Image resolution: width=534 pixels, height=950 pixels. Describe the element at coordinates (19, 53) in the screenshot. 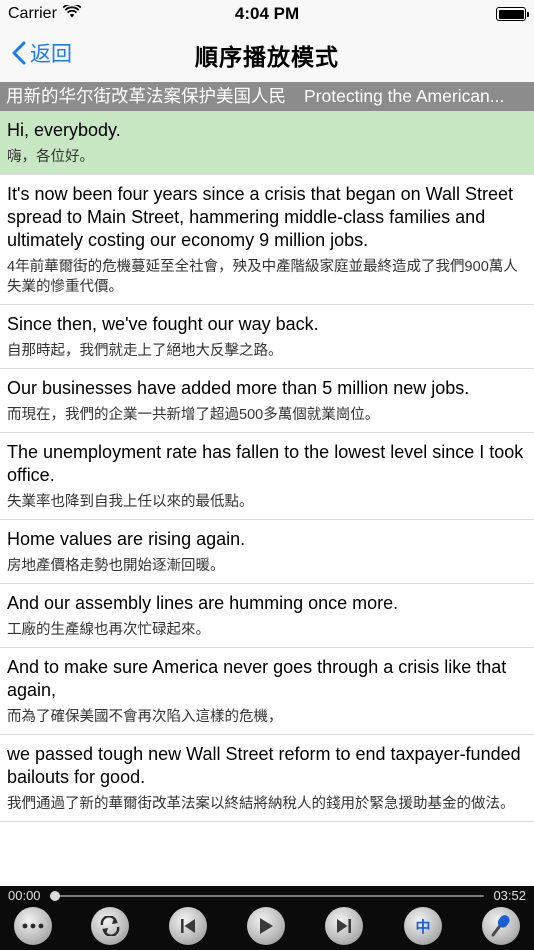

I see `chevron-left-icon` at that location.